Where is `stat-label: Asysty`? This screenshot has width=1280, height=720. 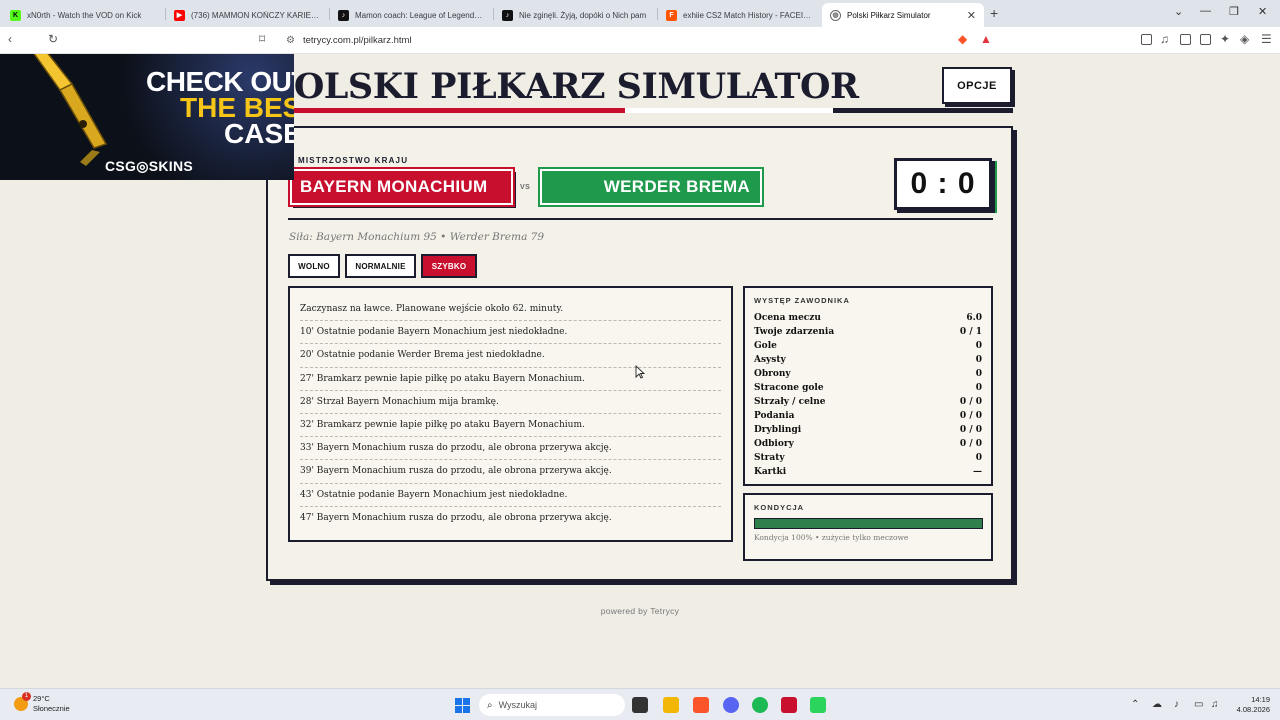
stat-label: Asysty is located at coordinates (770, 360).